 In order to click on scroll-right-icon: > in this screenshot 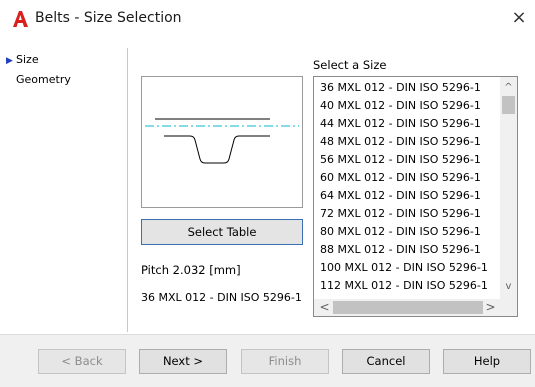, I will do `click(490, 307)`.